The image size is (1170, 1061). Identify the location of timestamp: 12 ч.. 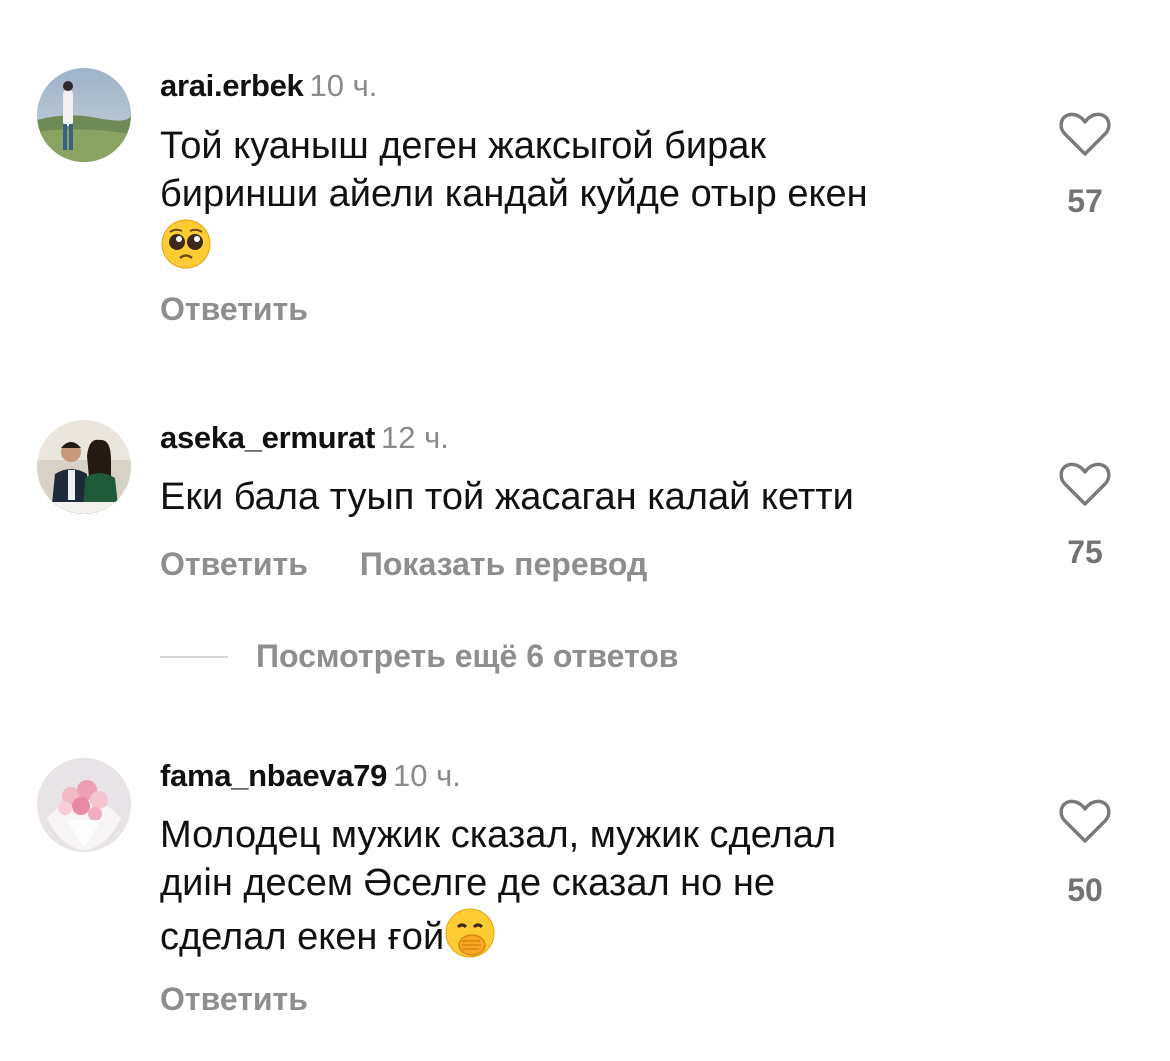
(414, 437).